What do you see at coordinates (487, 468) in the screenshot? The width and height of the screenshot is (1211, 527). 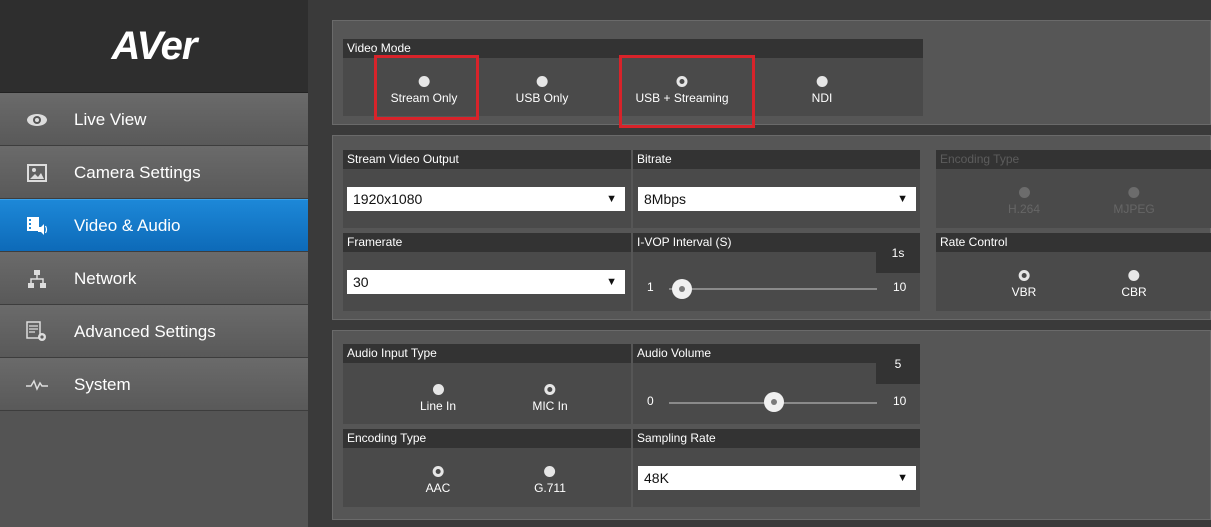 I see `audio-encoding-type-group: Encoding Type AAC G.711` at bounding box center [487, 468].